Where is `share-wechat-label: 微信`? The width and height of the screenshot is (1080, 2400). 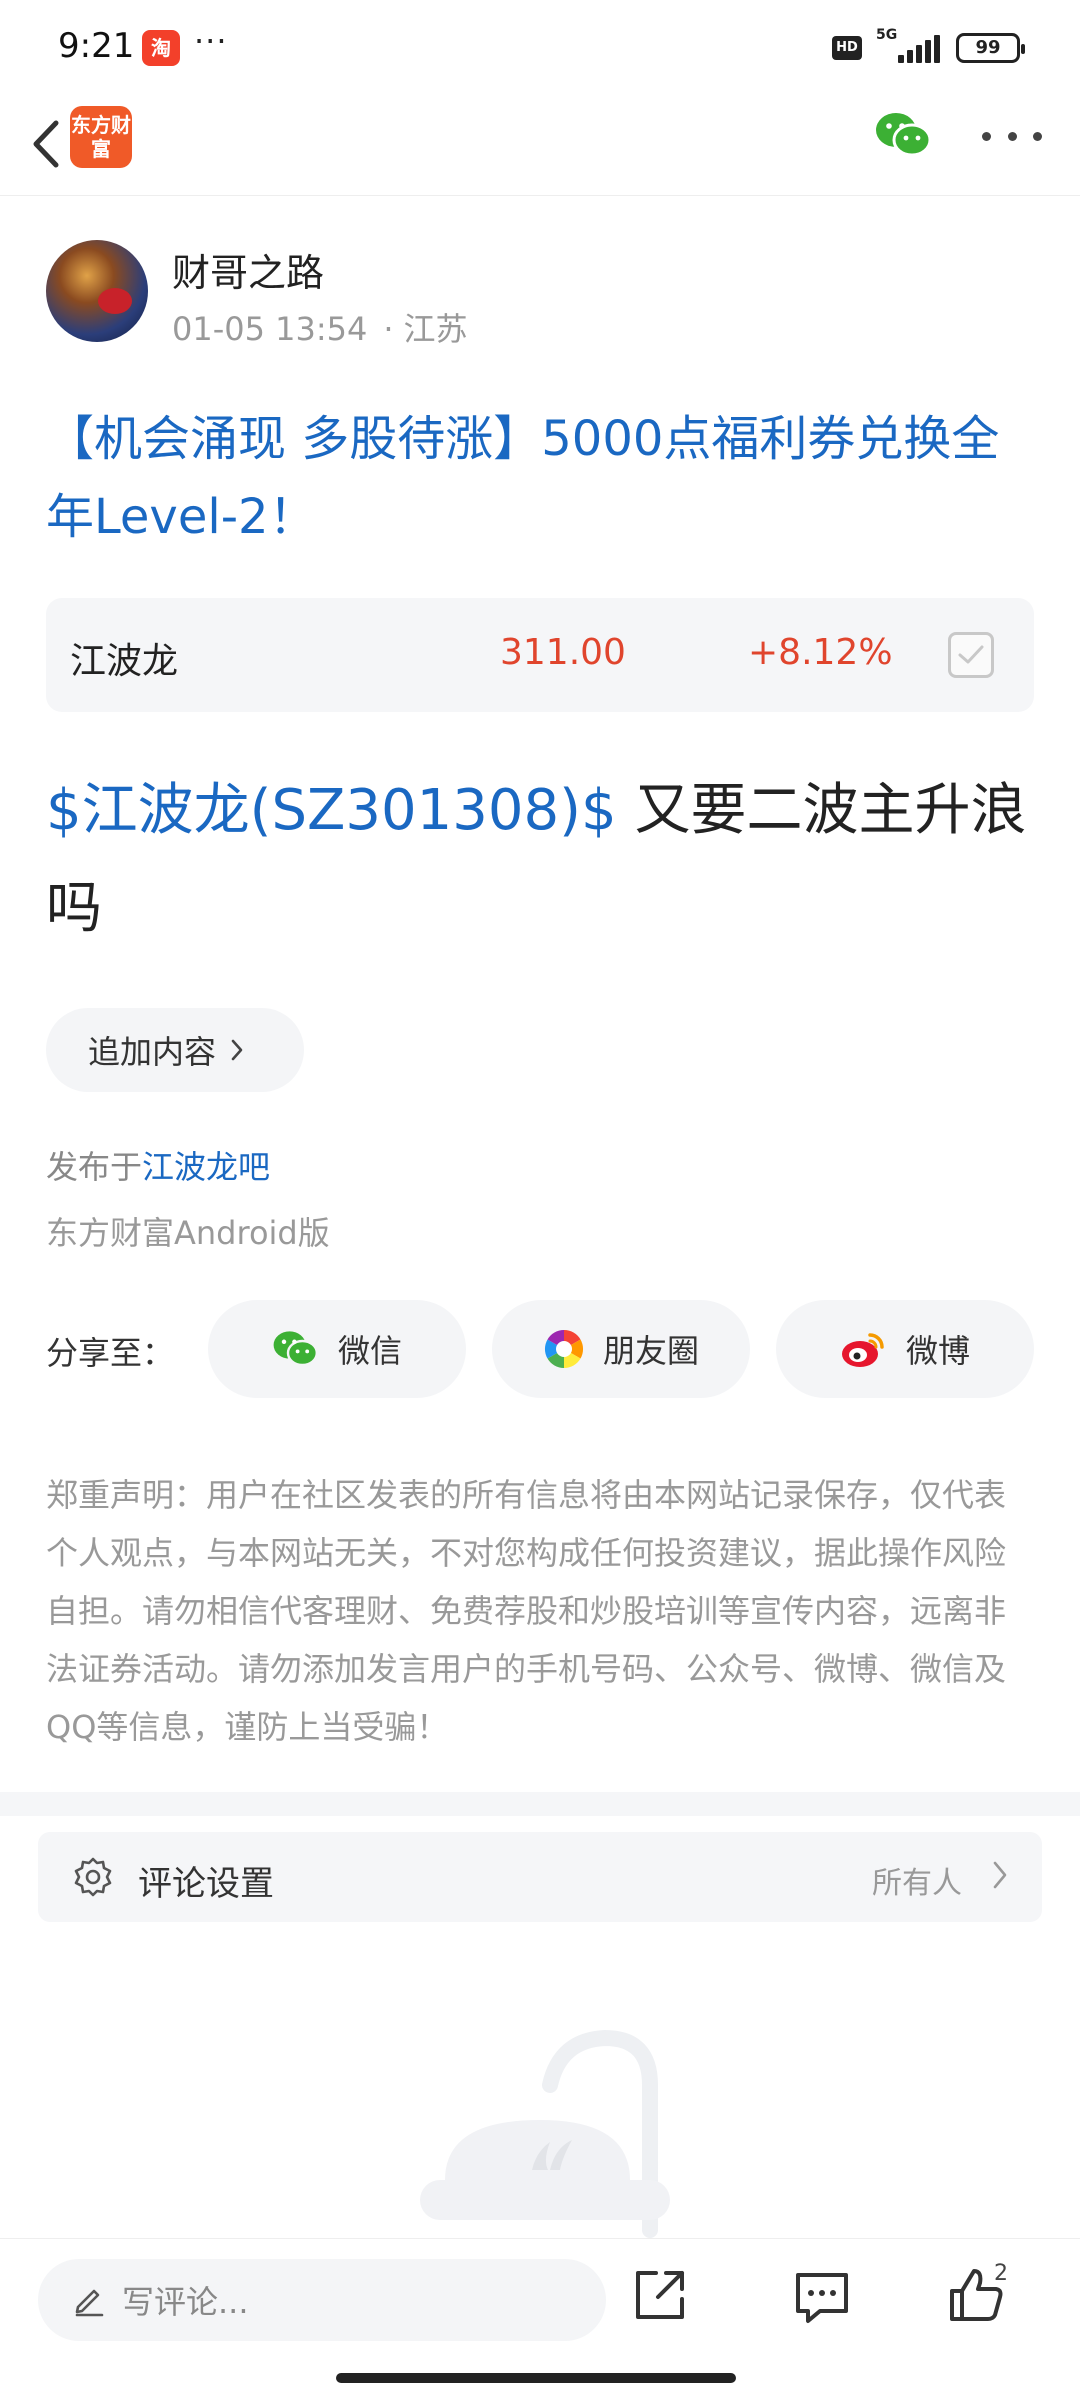 share-wechat-label: 微信 is located at coordinates (369, 1351).